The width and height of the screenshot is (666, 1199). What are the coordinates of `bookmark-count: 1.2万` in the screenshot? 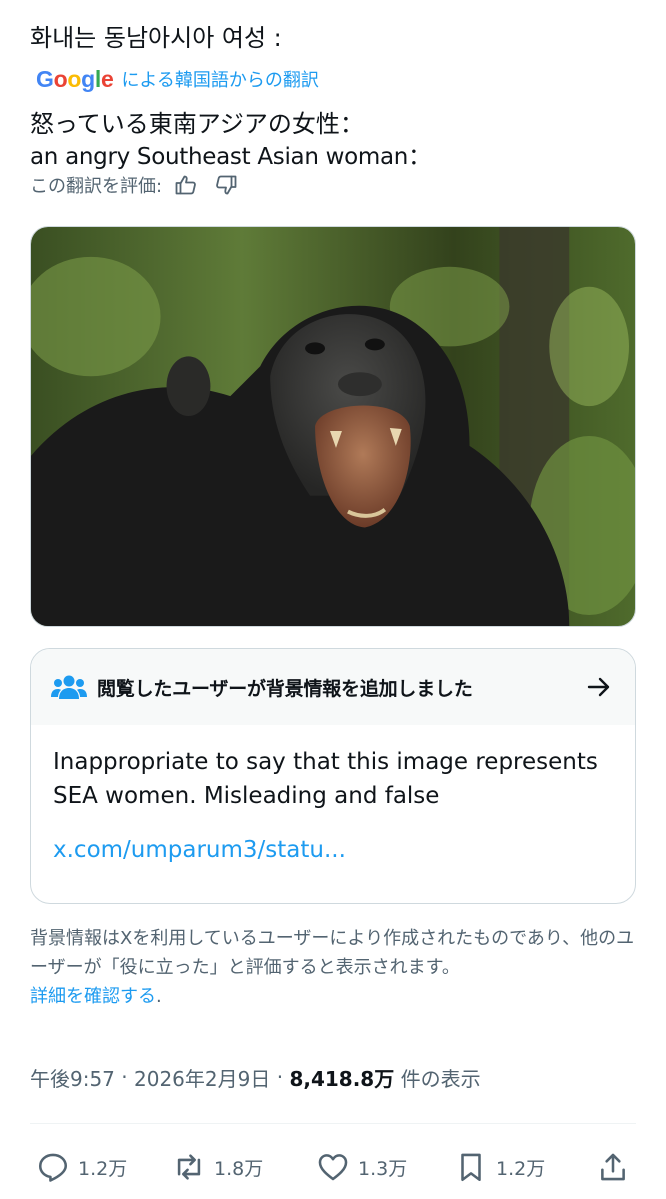 It's located at (521, 1168).